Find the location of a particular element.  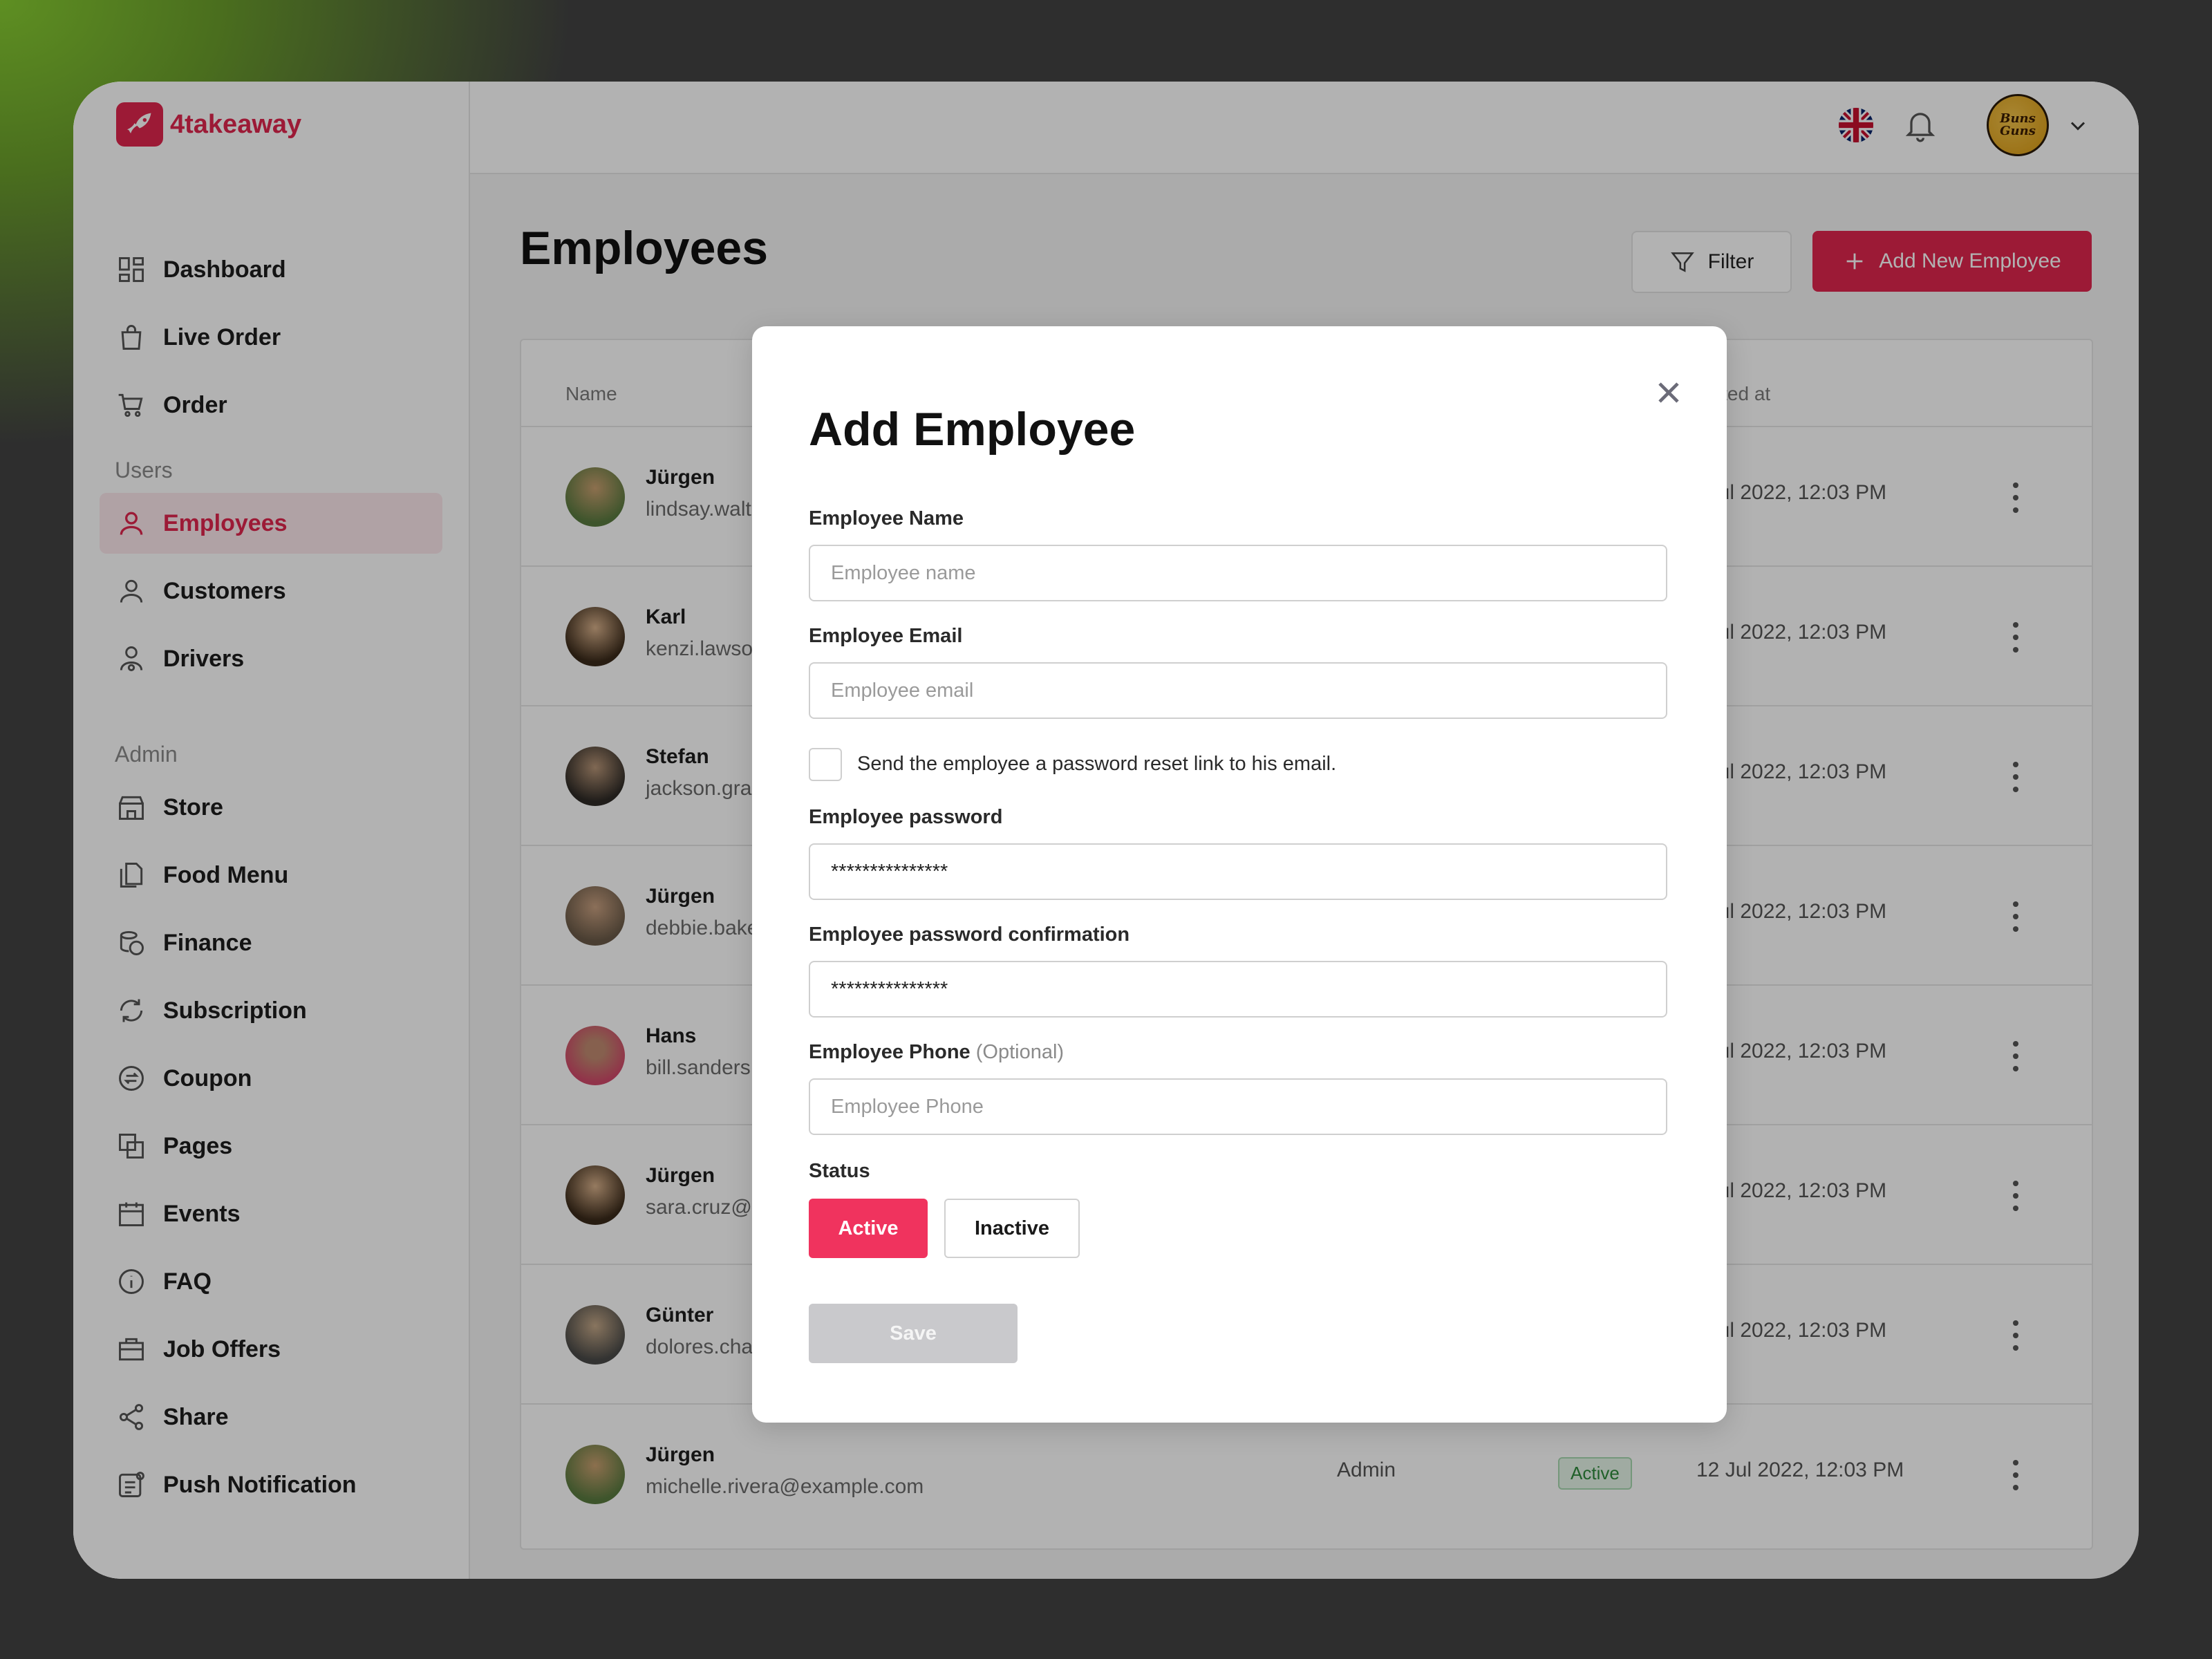

employee-password-label: Employee password is located at coordinates (906, 817).